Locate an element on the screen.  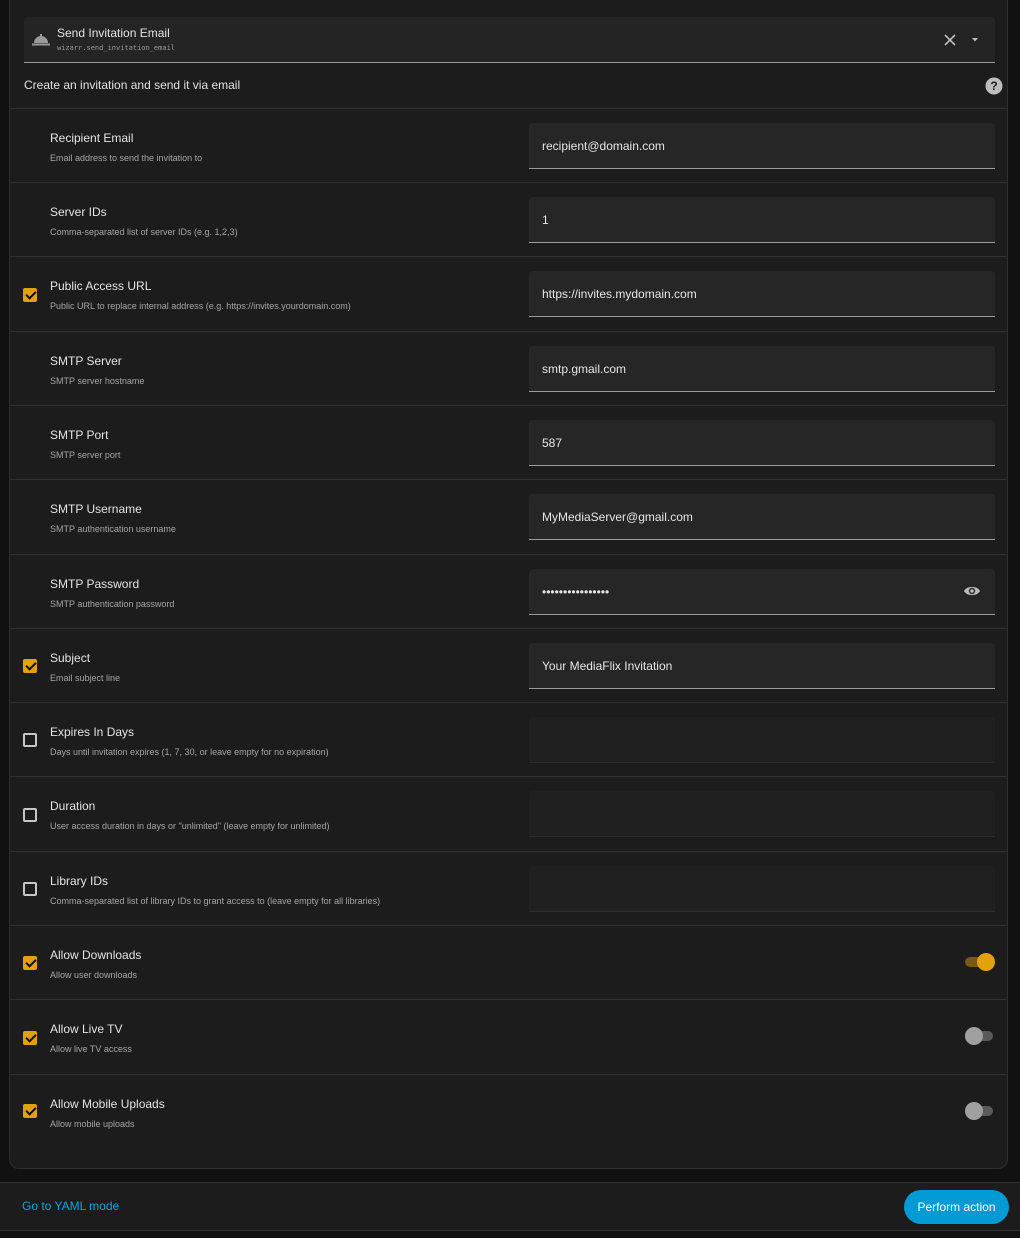
field-label: Library IDs is located at coordinates (79, 881).